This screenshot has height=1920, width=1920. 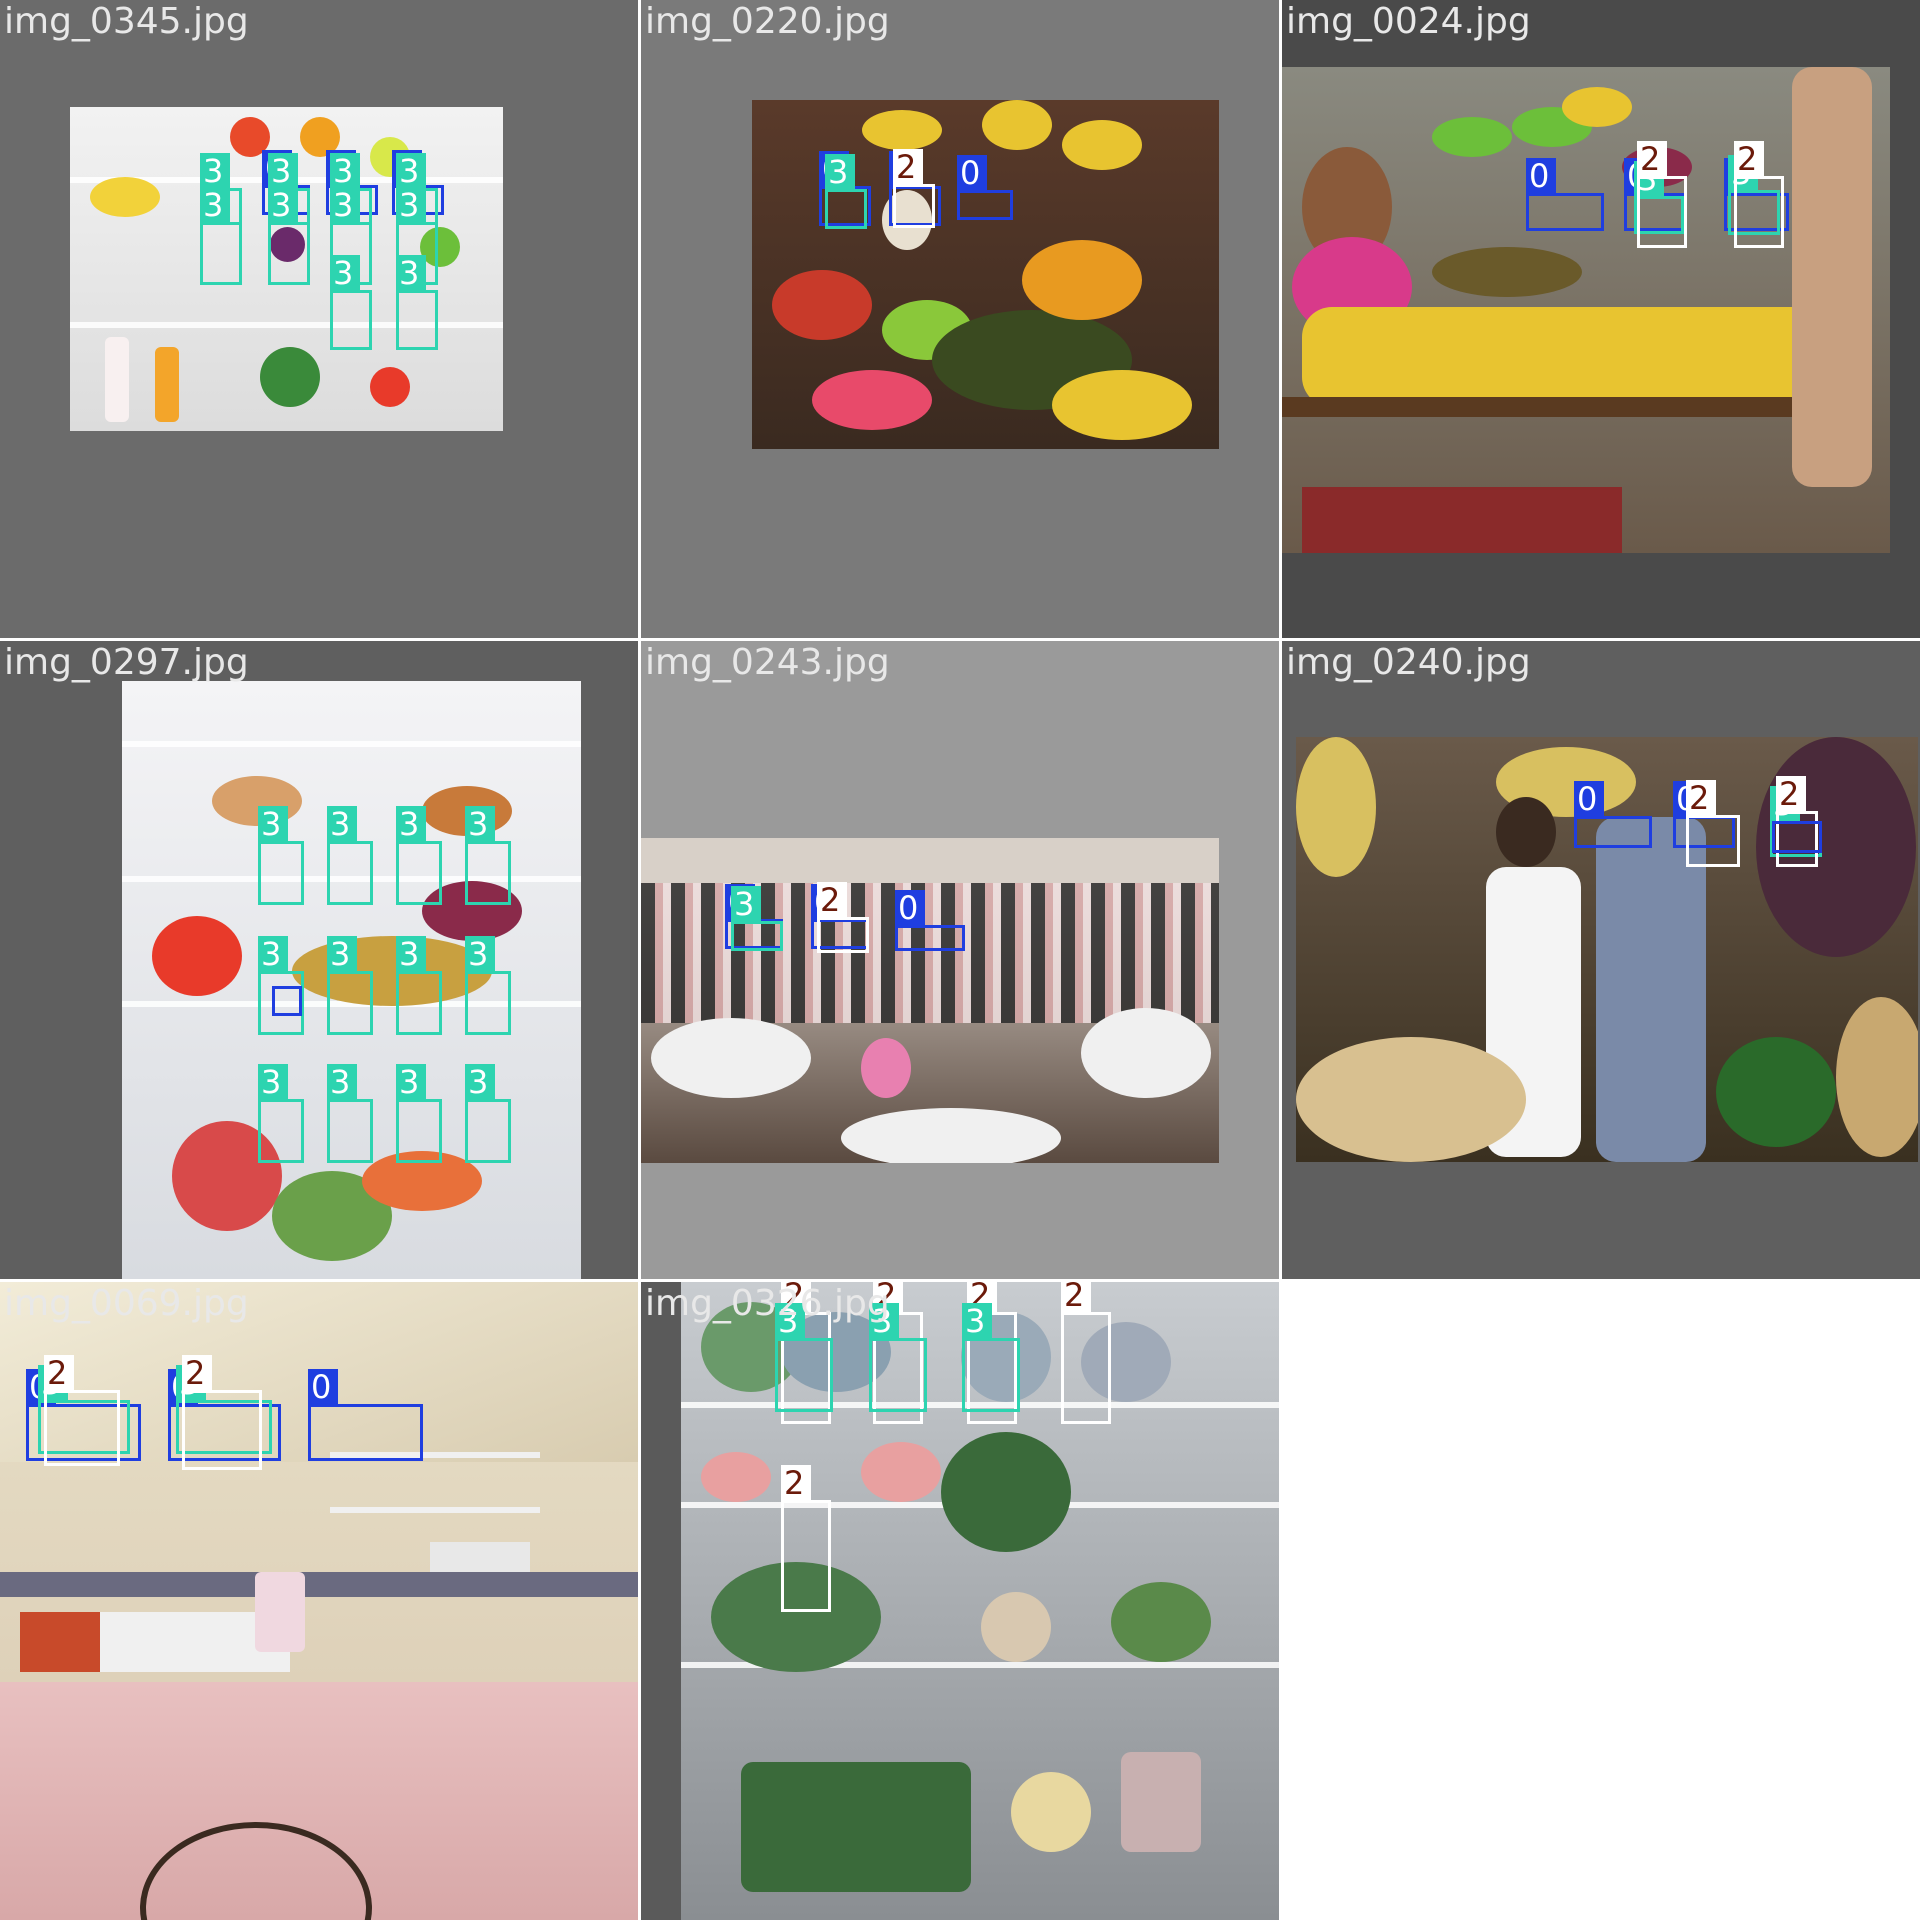 I want to click on mosaic-tile: 0 0 2 3 2 img_0240.jpg, so click(x=1601, y=960).